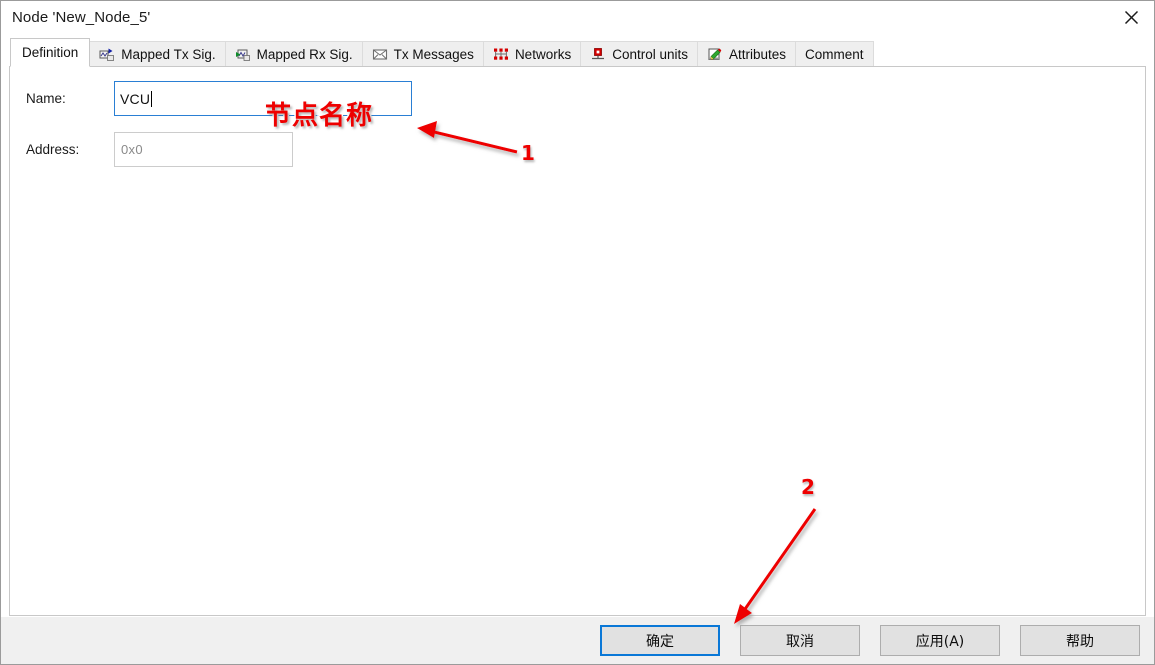 This screenshot has height=665, width=1155. I want to click on cancel-button-label: 取消, so click(800, 641).